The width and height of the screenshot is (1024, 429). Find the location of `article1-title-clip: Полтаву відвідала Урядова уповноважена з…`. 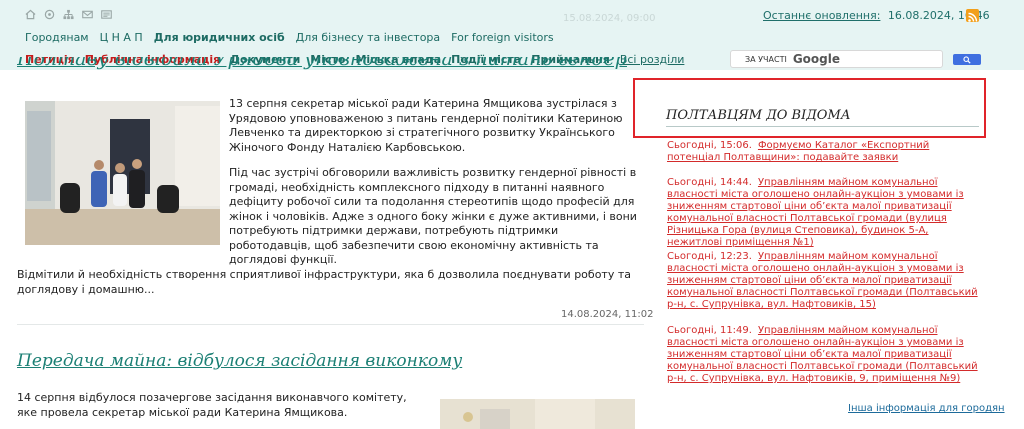

article1-title-clip: Полтаву відвідала Урядова уповноважена з… is located at coordinates (322, 63).